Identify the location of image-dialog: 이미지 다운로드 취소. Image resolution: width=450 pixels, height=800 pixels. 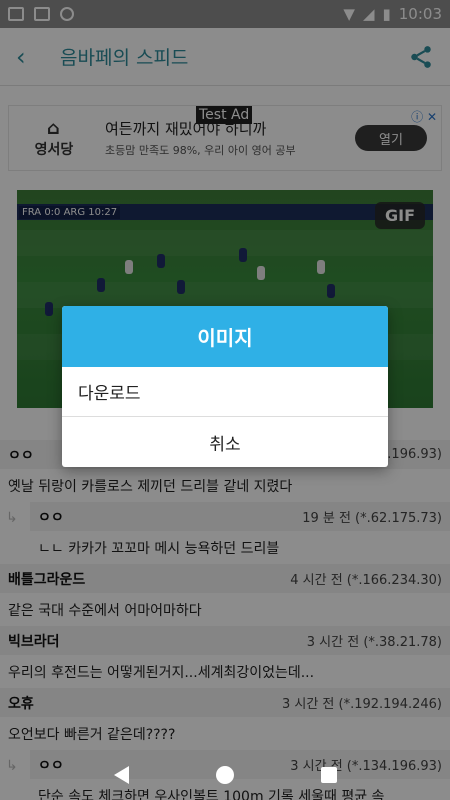
(225, 386).